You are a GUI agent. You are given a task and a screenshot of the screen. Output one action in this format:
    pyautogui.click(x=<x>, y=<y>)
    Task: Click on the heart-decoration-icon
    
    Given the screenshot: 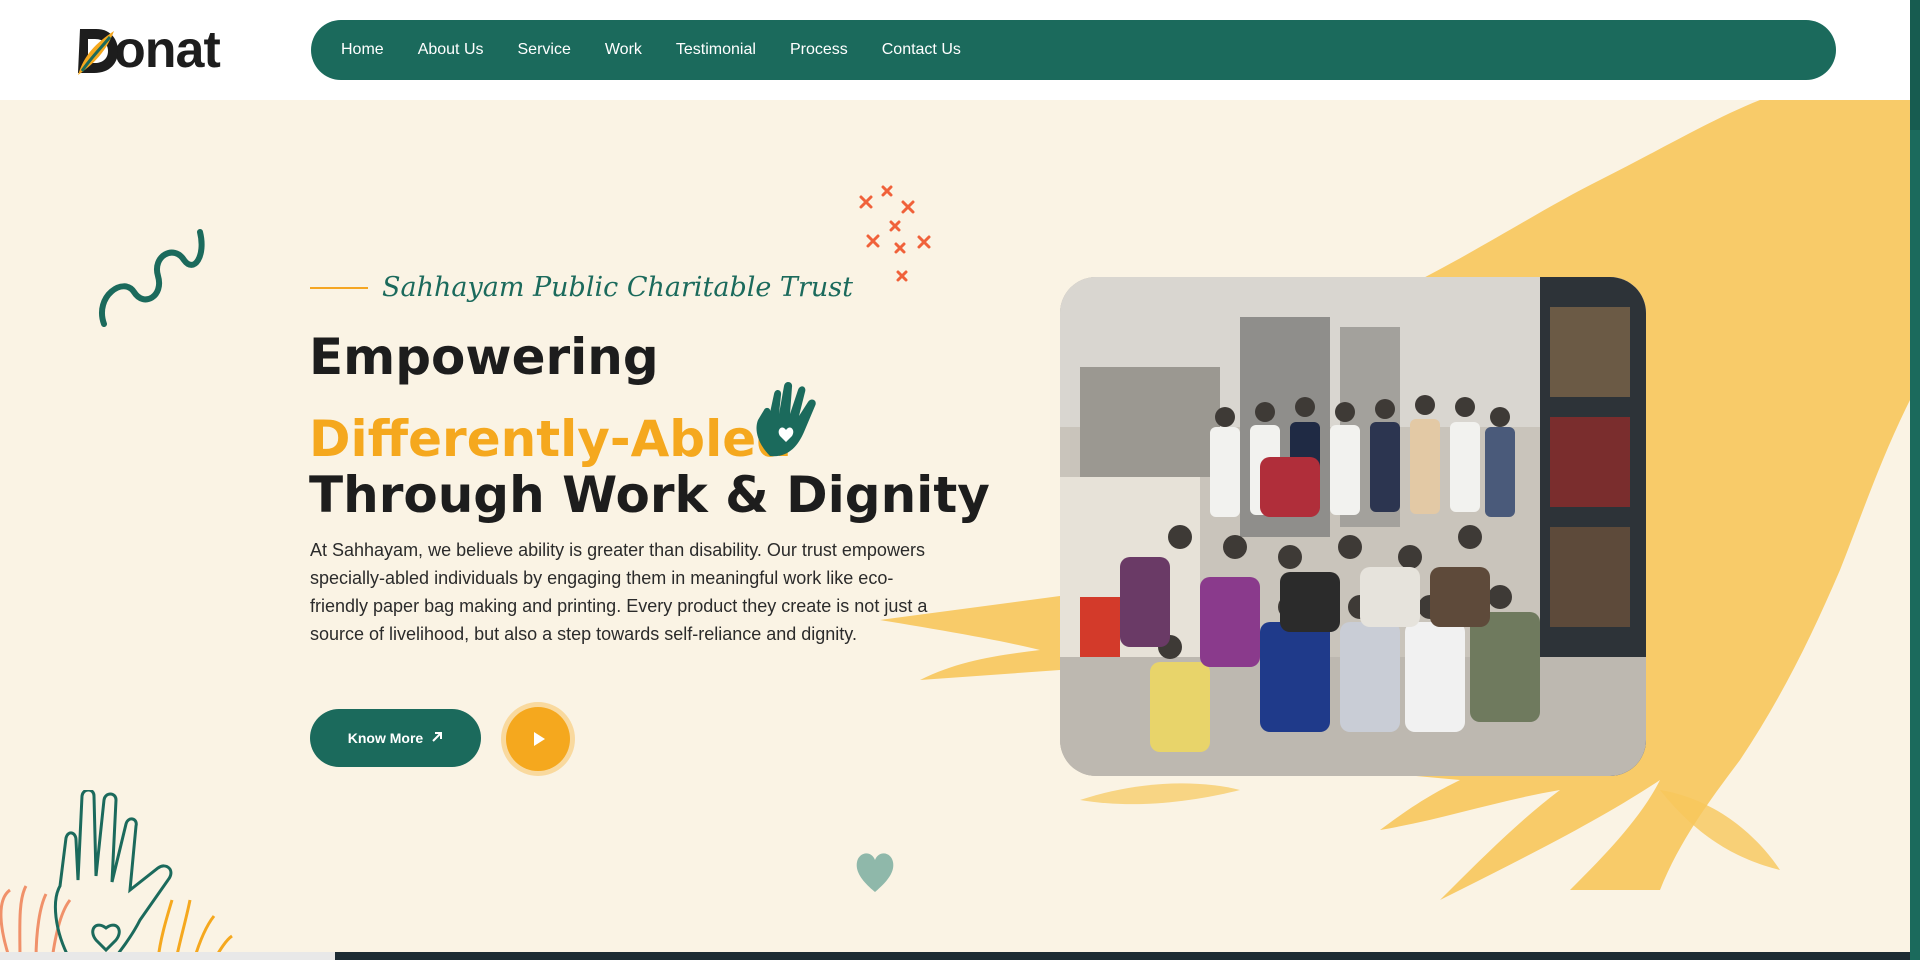 What is the action you would take?
    pyautogui.click(x=875, y=872)
    